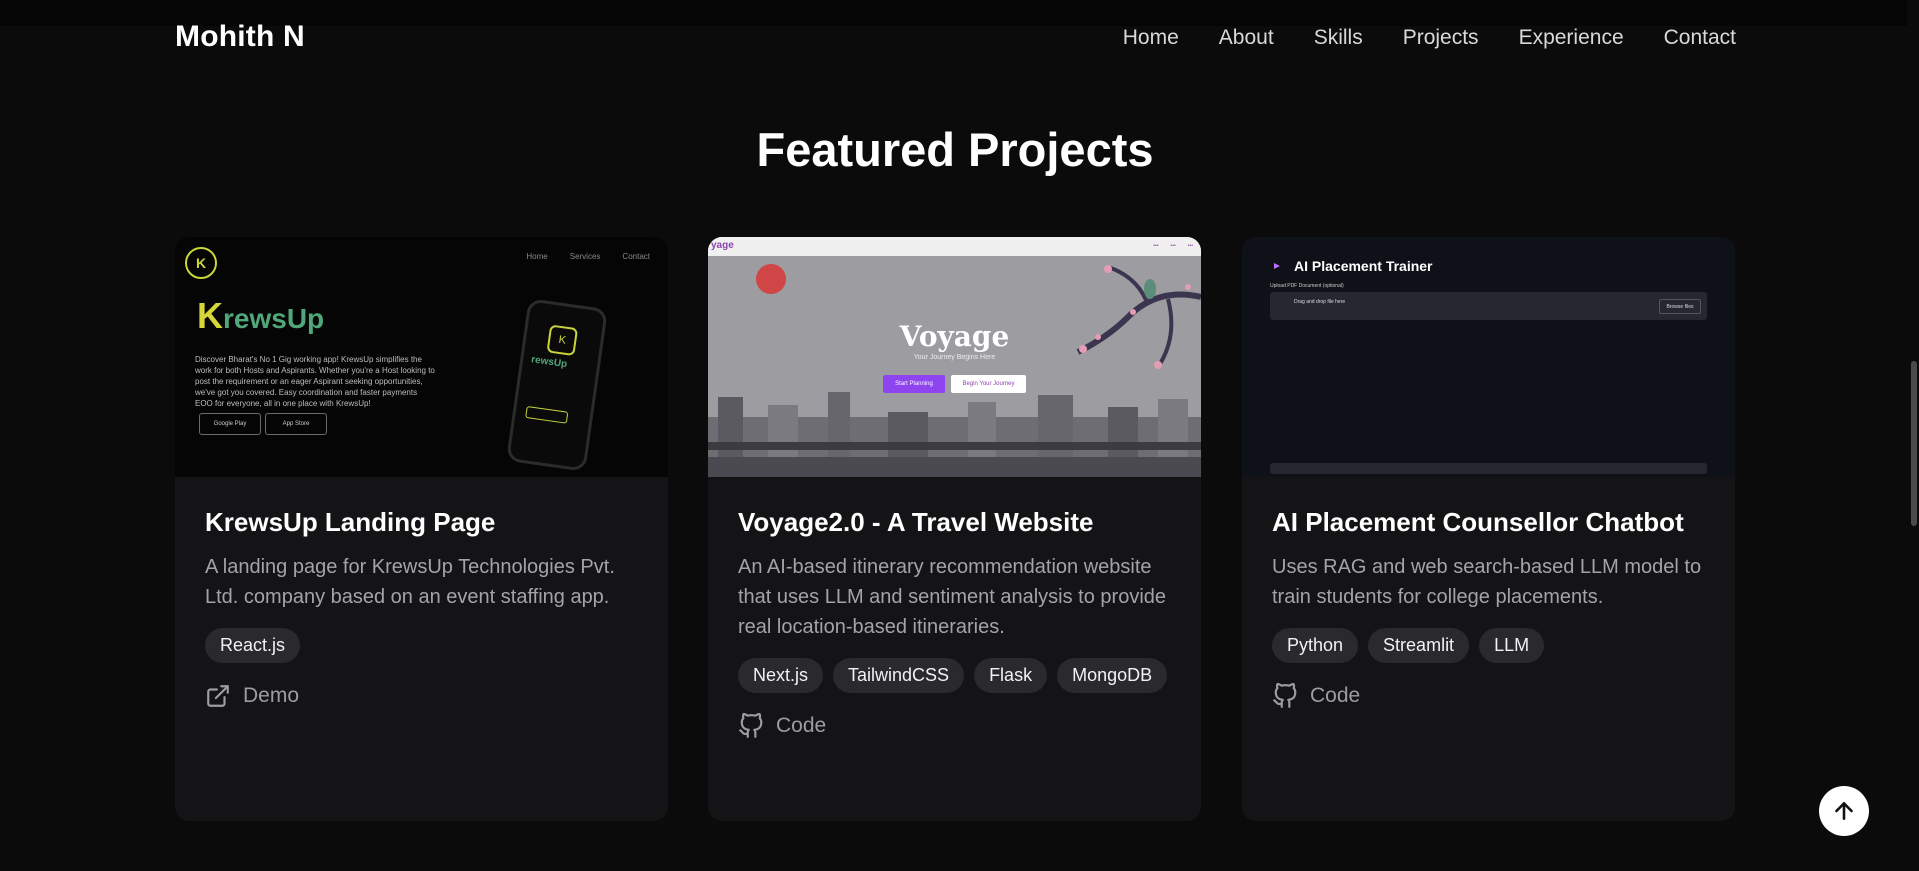  Describe the element at coordinates (1151, 38) in the screenshot. I see `nav-link-home: Home` at that location.